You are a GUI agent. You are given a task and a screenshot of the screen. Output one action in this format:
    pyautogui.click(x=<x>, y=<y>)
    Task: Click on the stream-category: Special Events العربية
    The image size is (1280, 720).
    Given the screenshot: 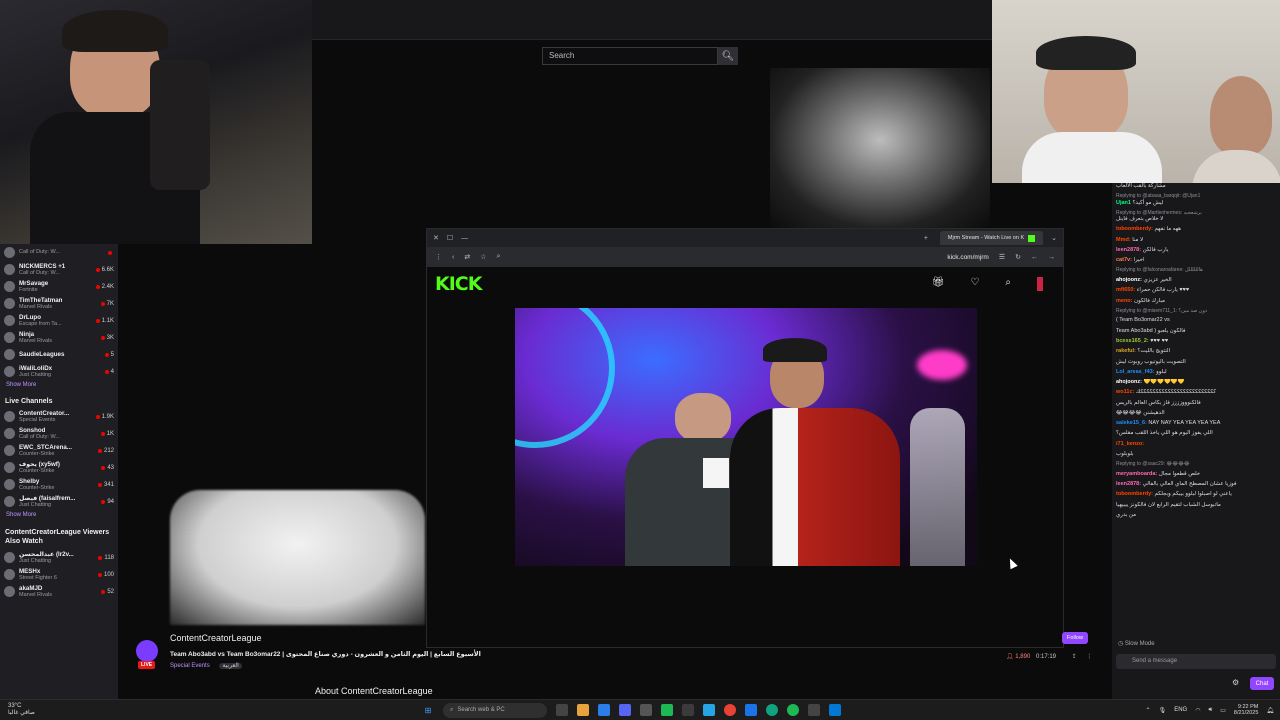 What is the action you would take?
    pyautogui.click(x=206, y=665)
    